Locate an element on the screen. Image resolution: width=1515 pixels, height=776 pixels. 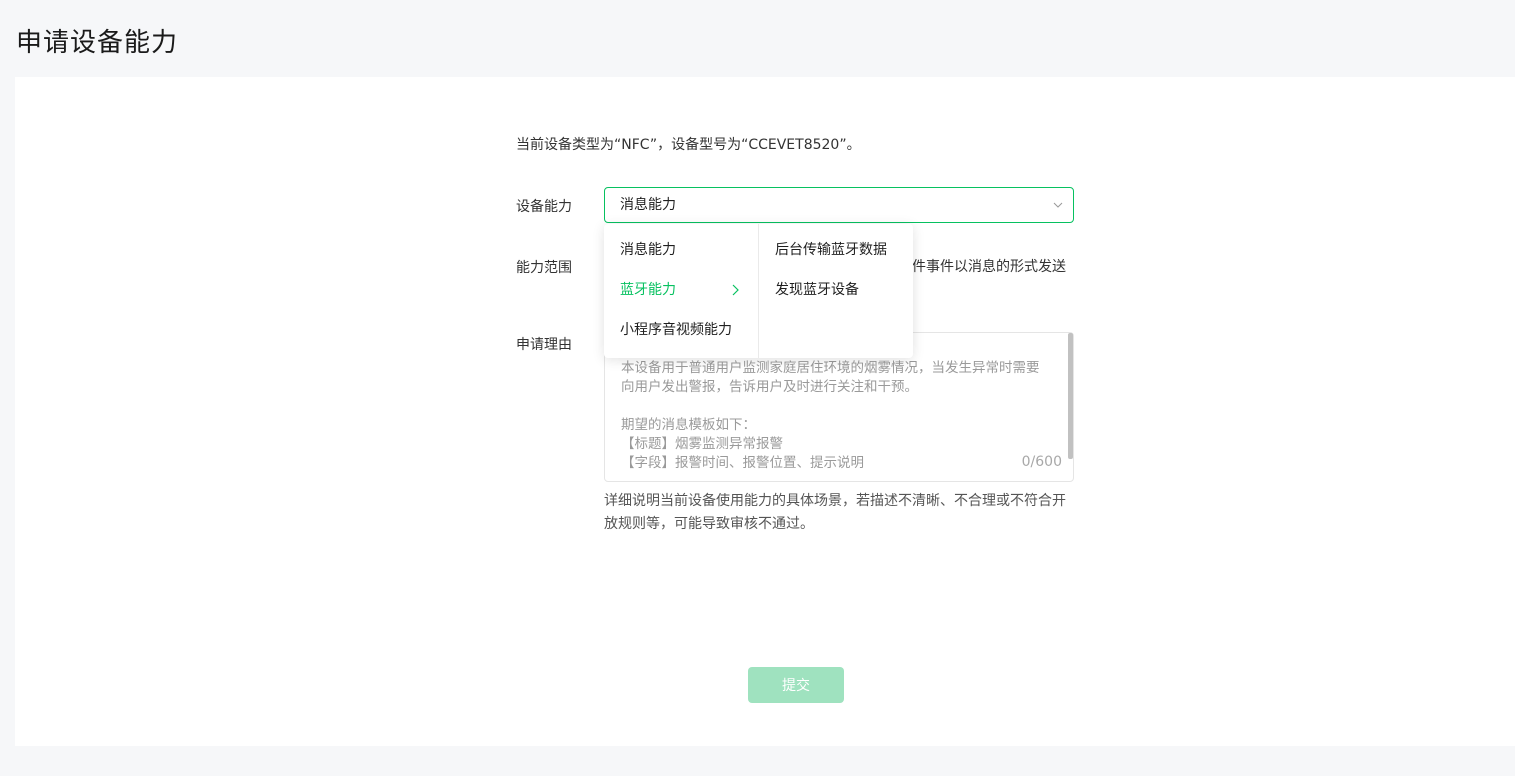
scope-text: 件事件以消息的形式发送 is located at coordinates (989, 267).